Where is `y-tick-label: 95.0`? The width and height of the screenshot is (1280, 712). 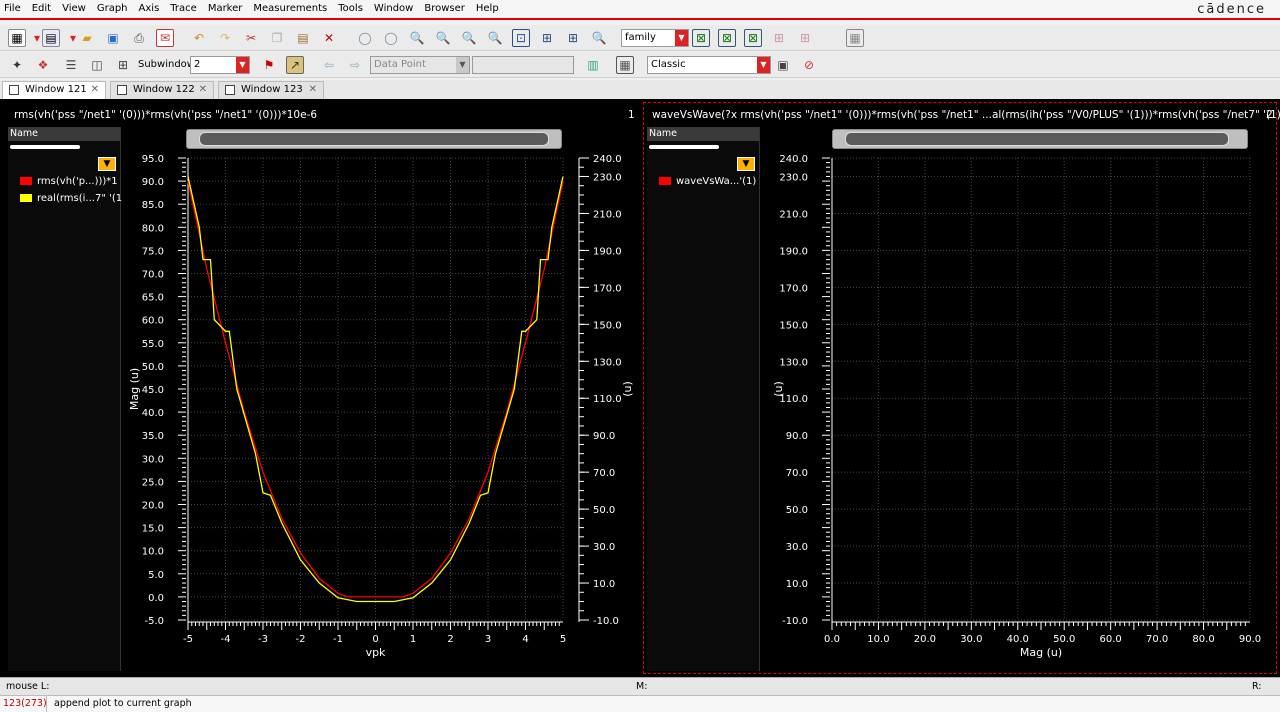 y-tick-label: 95.0 is located at coordinates (153, 159).